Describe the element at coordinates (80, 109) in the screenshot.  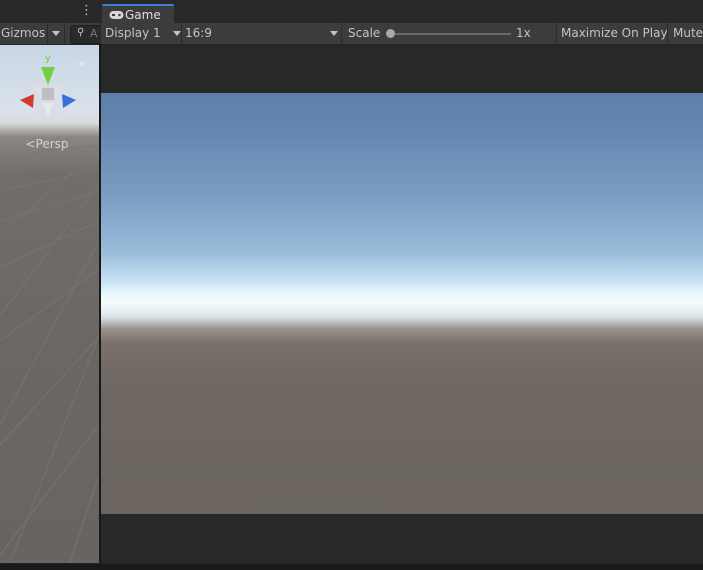
I see `axis-label-z: z` at that location.